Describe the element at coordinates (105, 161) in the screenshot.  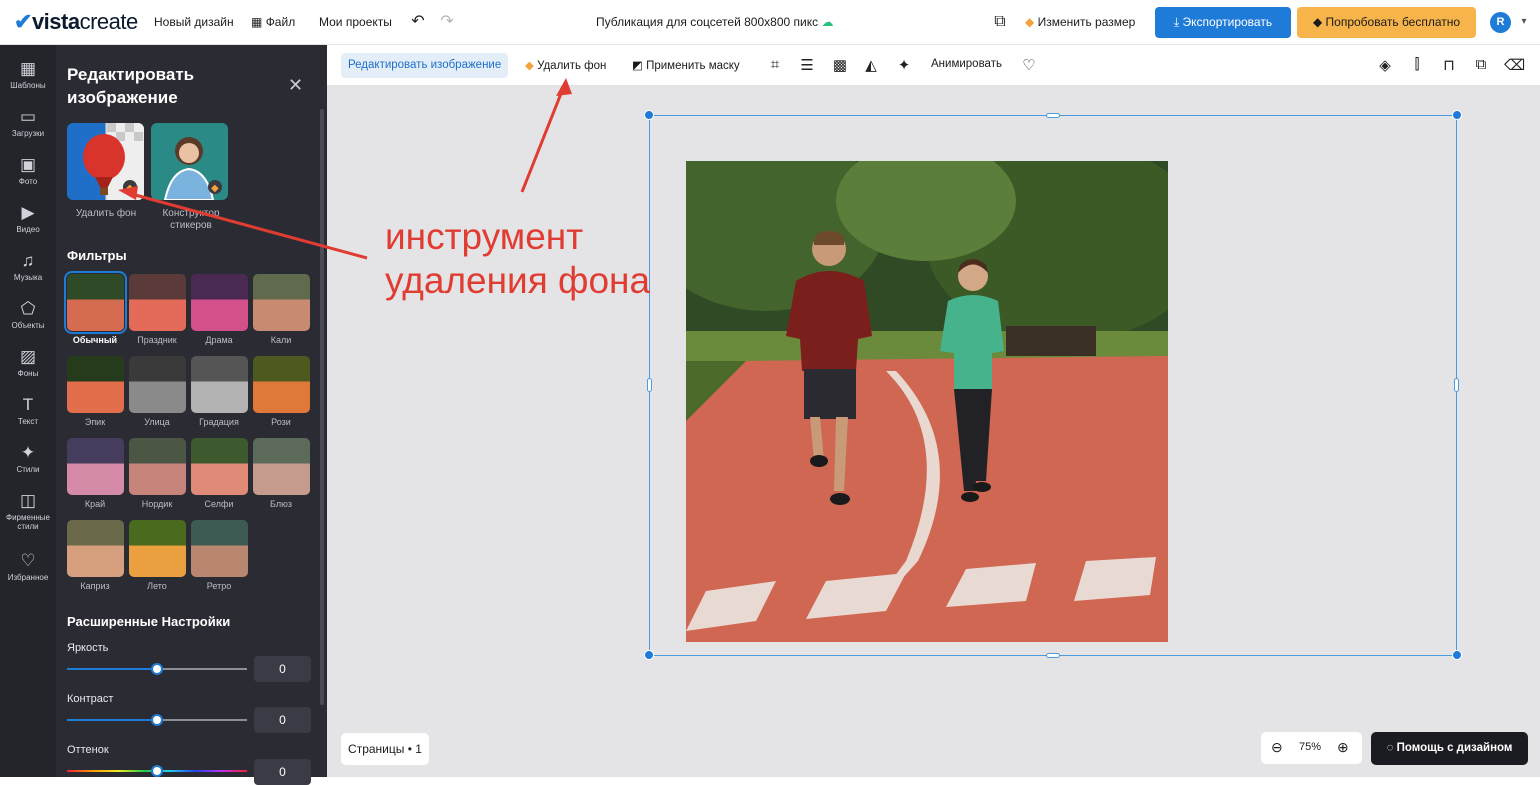
I see `remove-background-tool: ◆` at that location.